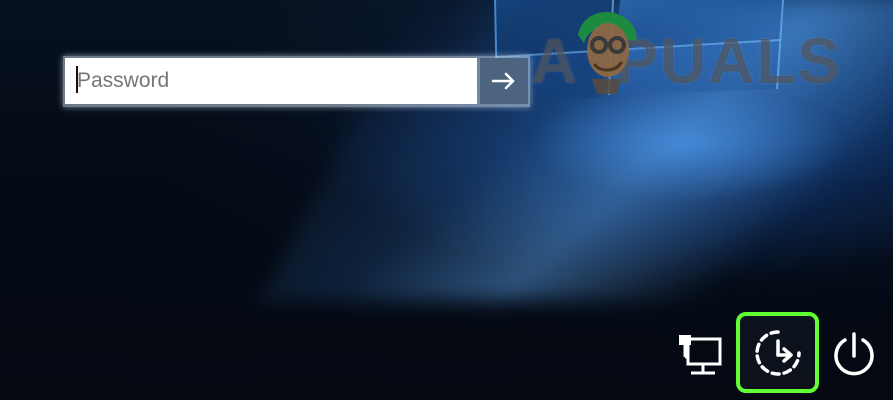 The width and height of the screenshot is (893, 400). I want to click on bottom-right-controls, so click(780, 355).